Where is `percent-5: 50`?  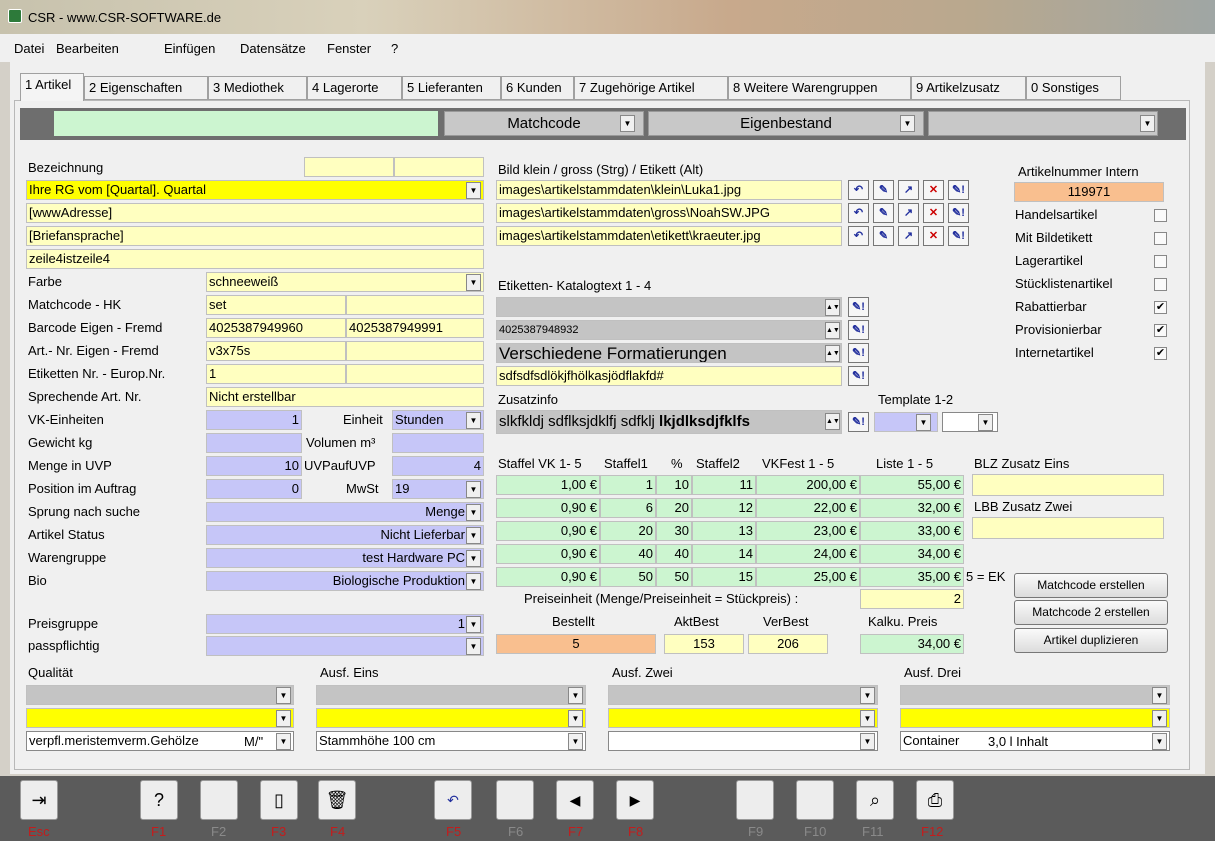
percent-5: 50 is located at coordinates (674, 577).